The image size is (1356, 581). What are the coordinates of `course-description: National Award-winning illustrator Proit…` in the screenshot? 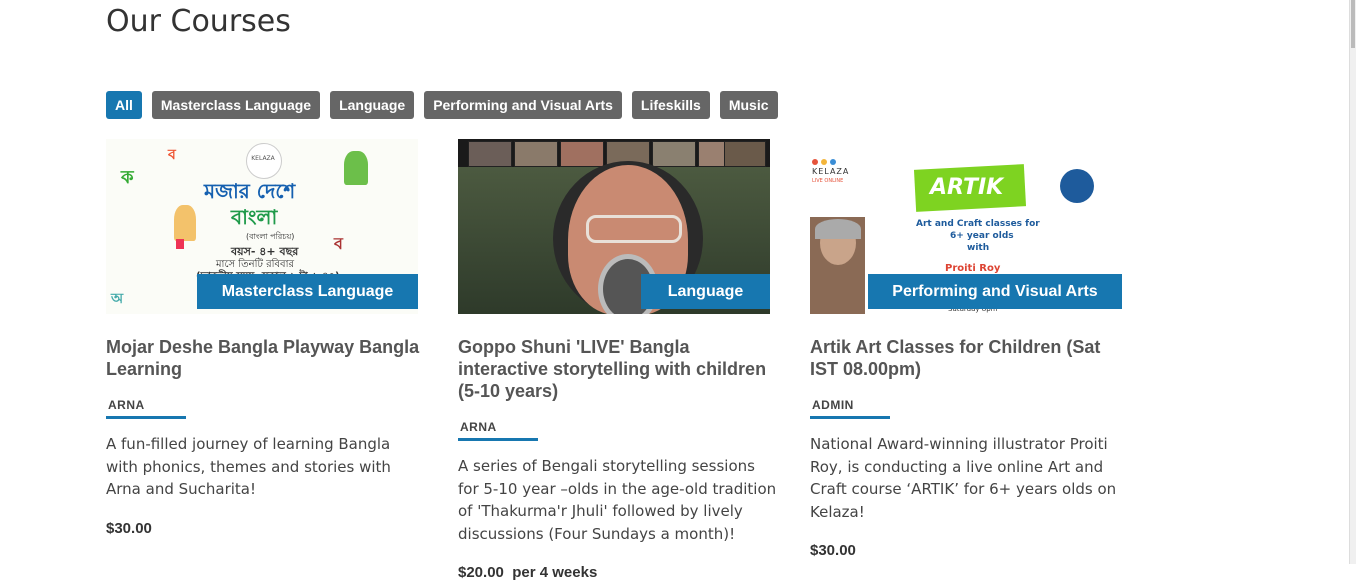 It's located at (963, 478).